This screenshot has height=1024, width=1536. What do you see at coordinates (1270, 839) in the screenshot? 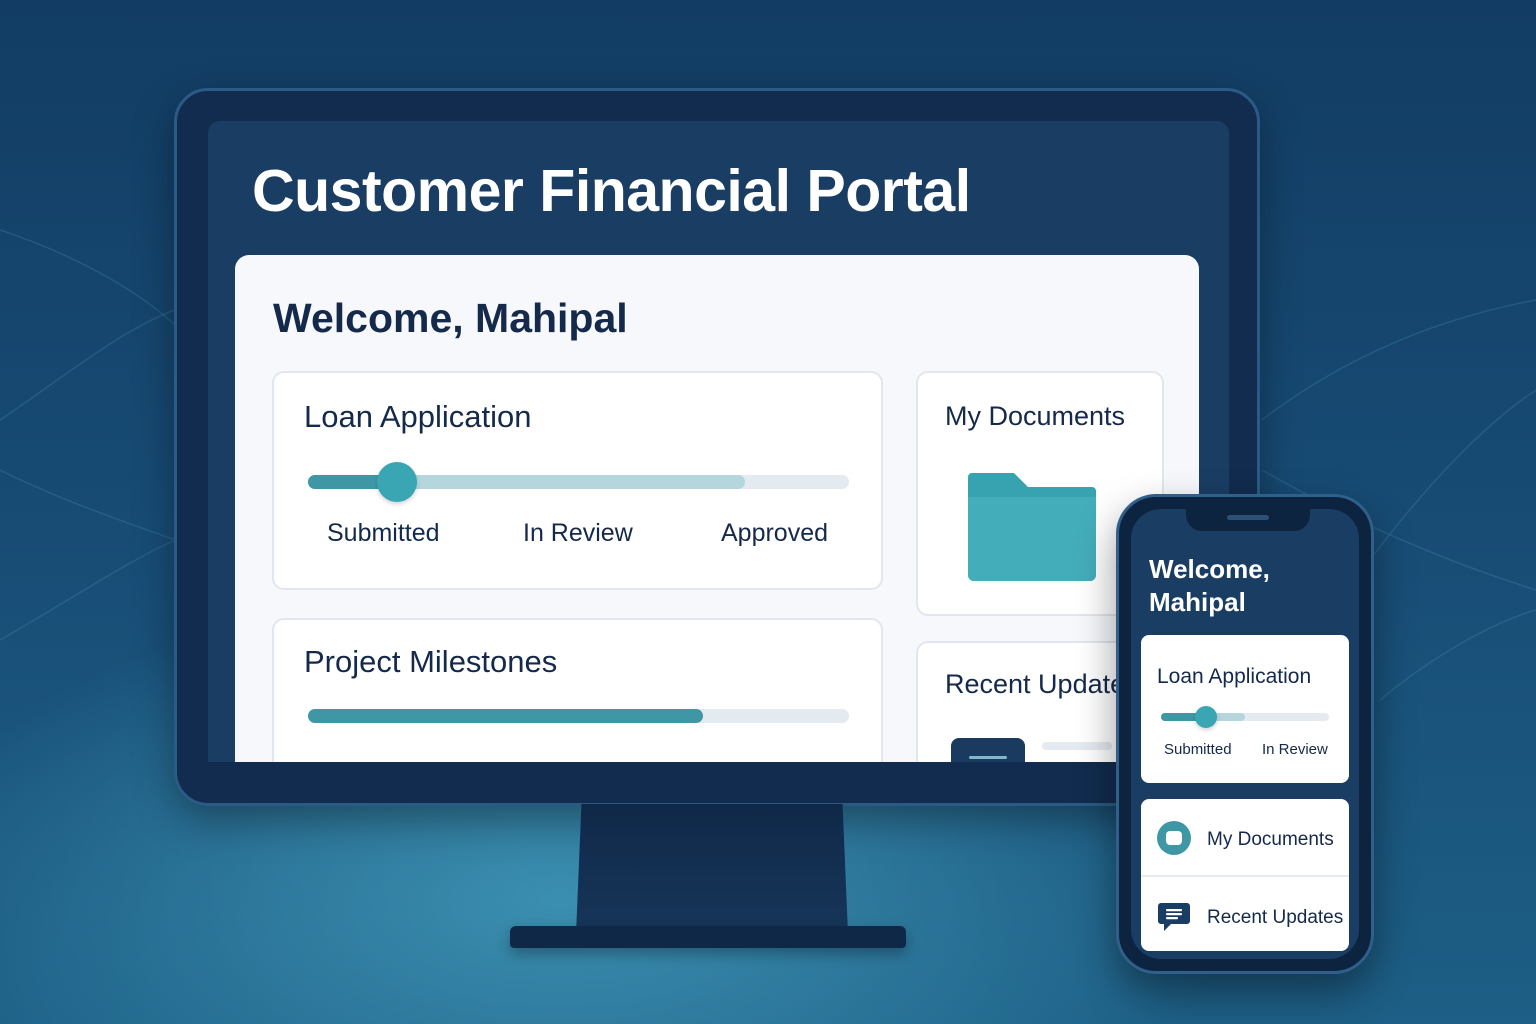
I see `mobile-menu-documents-label: My Documents` at bounding box center [1270, 839].